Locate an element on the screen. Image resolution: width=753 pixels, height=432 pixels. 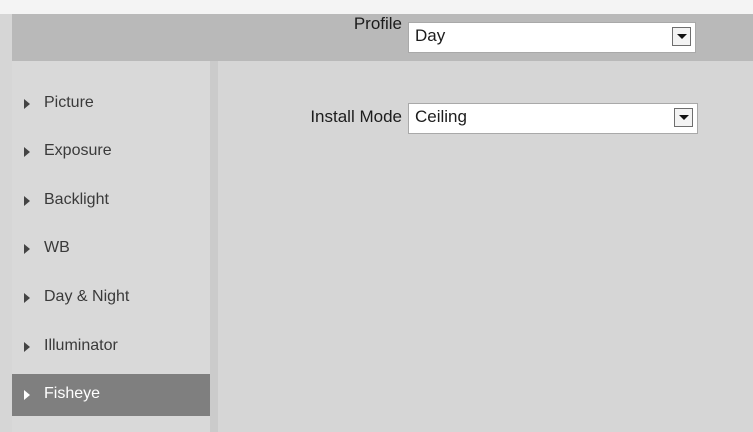
install-mode-select-value: Ceiling is located at coordinates (441, 116).